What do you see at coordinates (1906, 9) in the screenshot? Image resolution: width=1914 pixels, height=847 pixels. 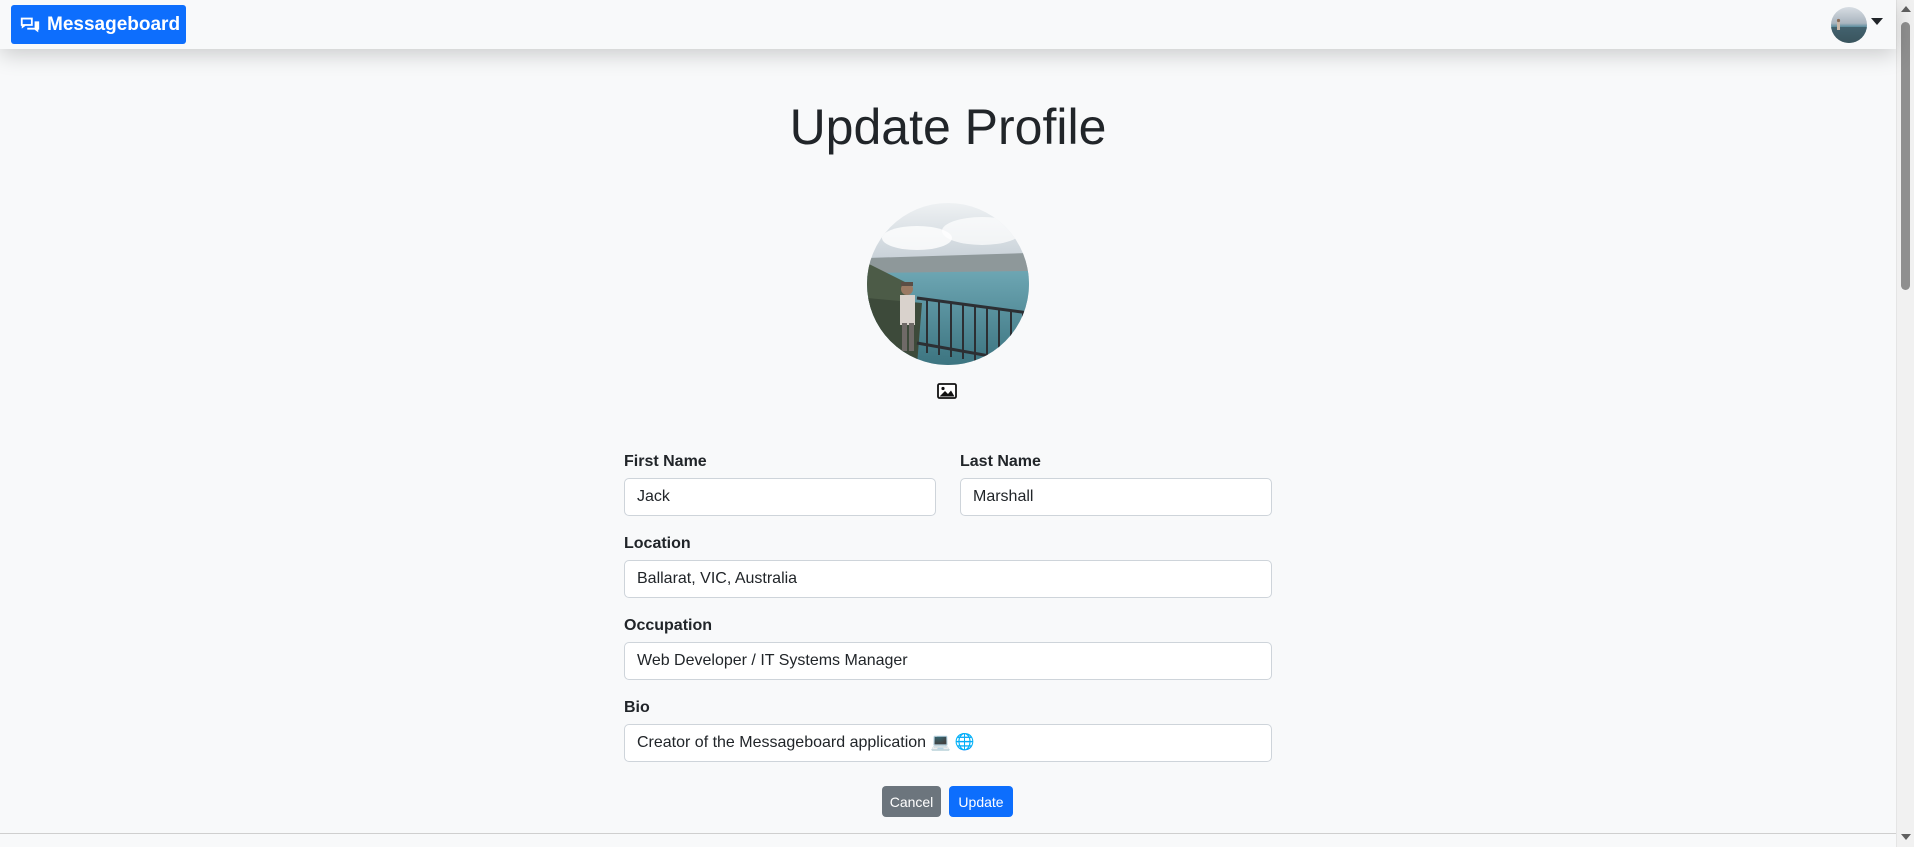 I see `scroll-up-icon` at bounding box center [1906, 9].